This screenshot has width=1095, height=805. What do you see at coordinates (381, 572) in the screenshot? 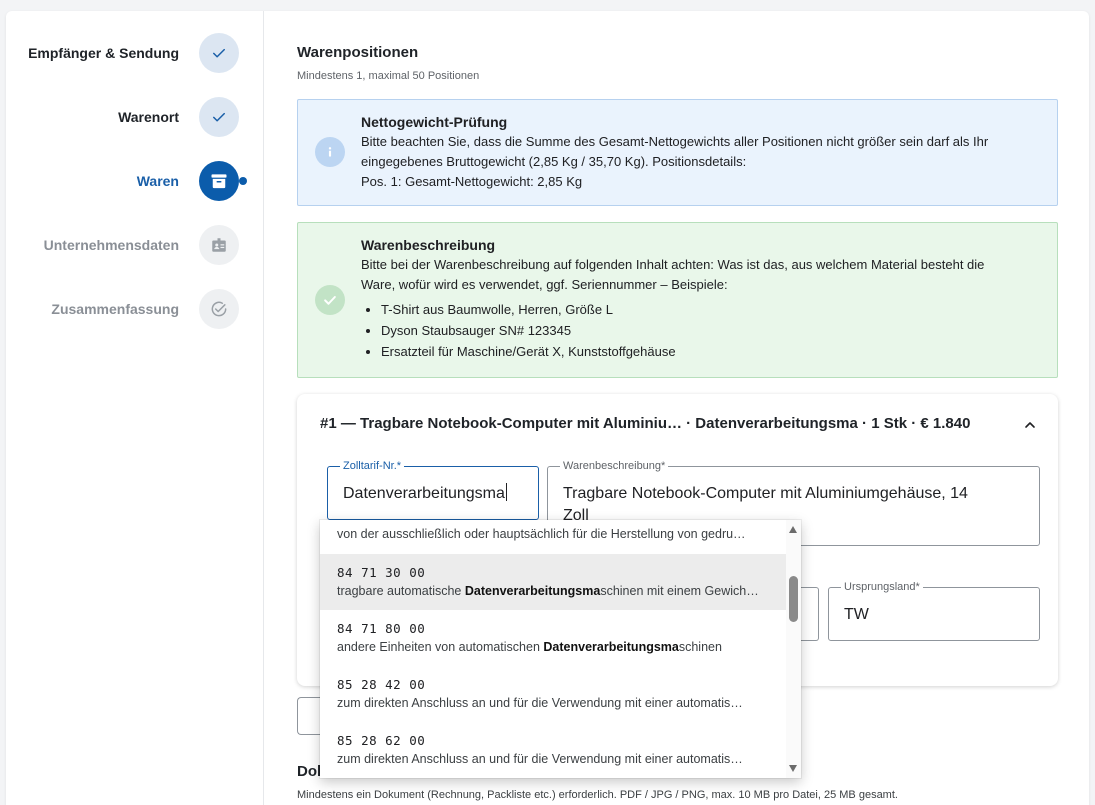
I see `option-code: 84 71 30 00` at bounding box center [381, 572].